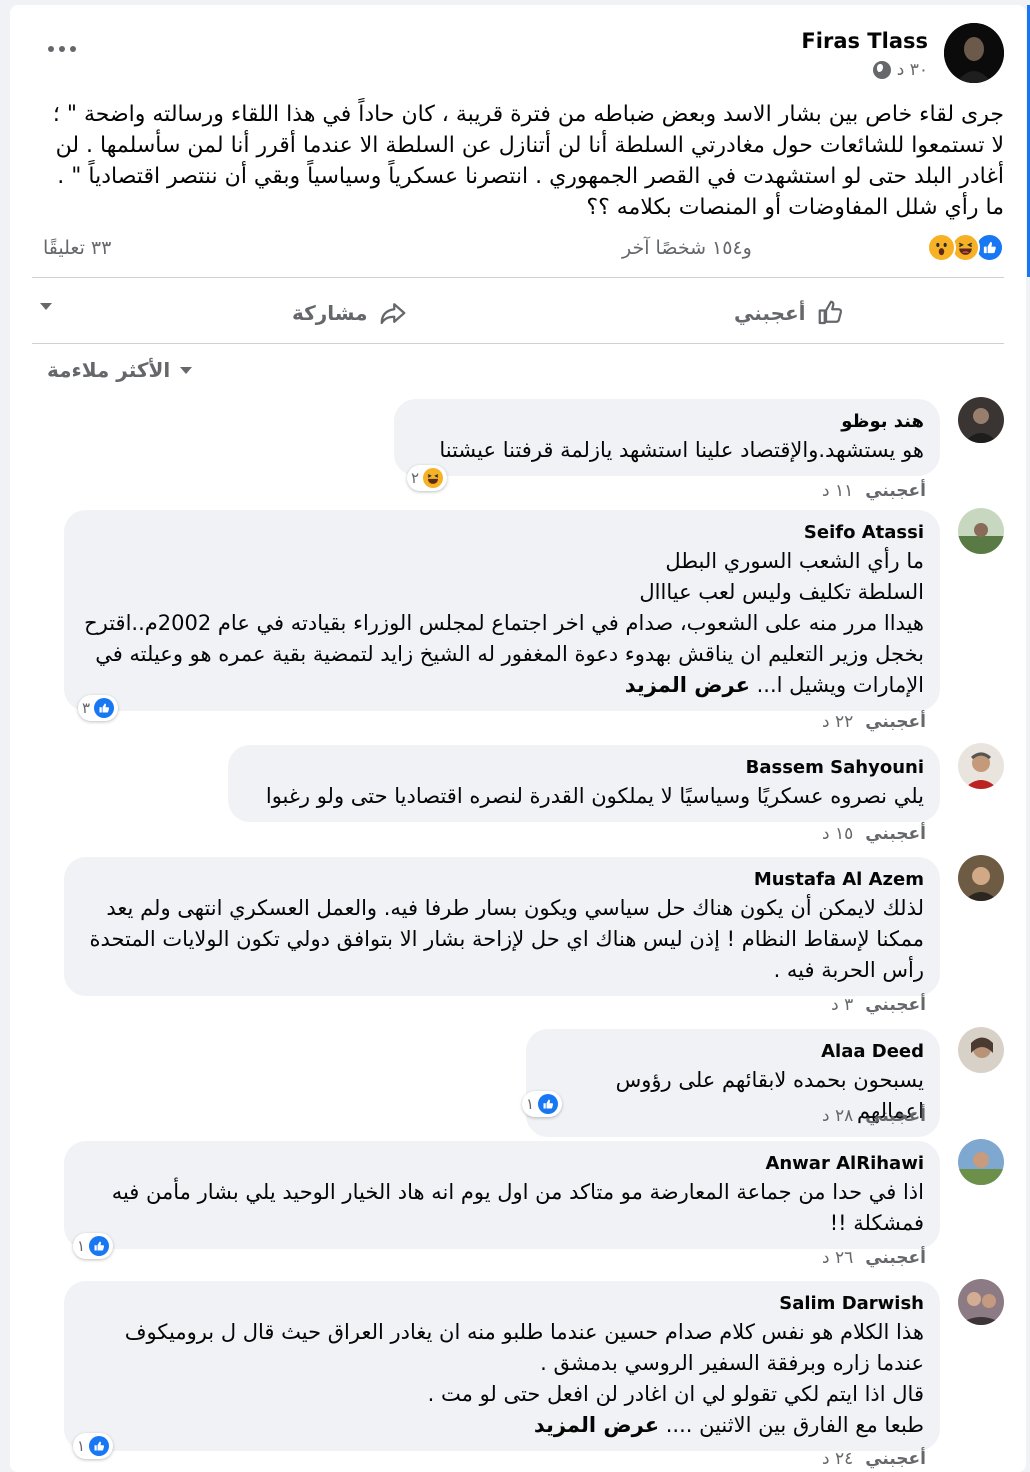  What do you see at coordinates (837, 834) in the screenshot?
I see `comment-time: ١٥ د` at bounding box center [837, 834].